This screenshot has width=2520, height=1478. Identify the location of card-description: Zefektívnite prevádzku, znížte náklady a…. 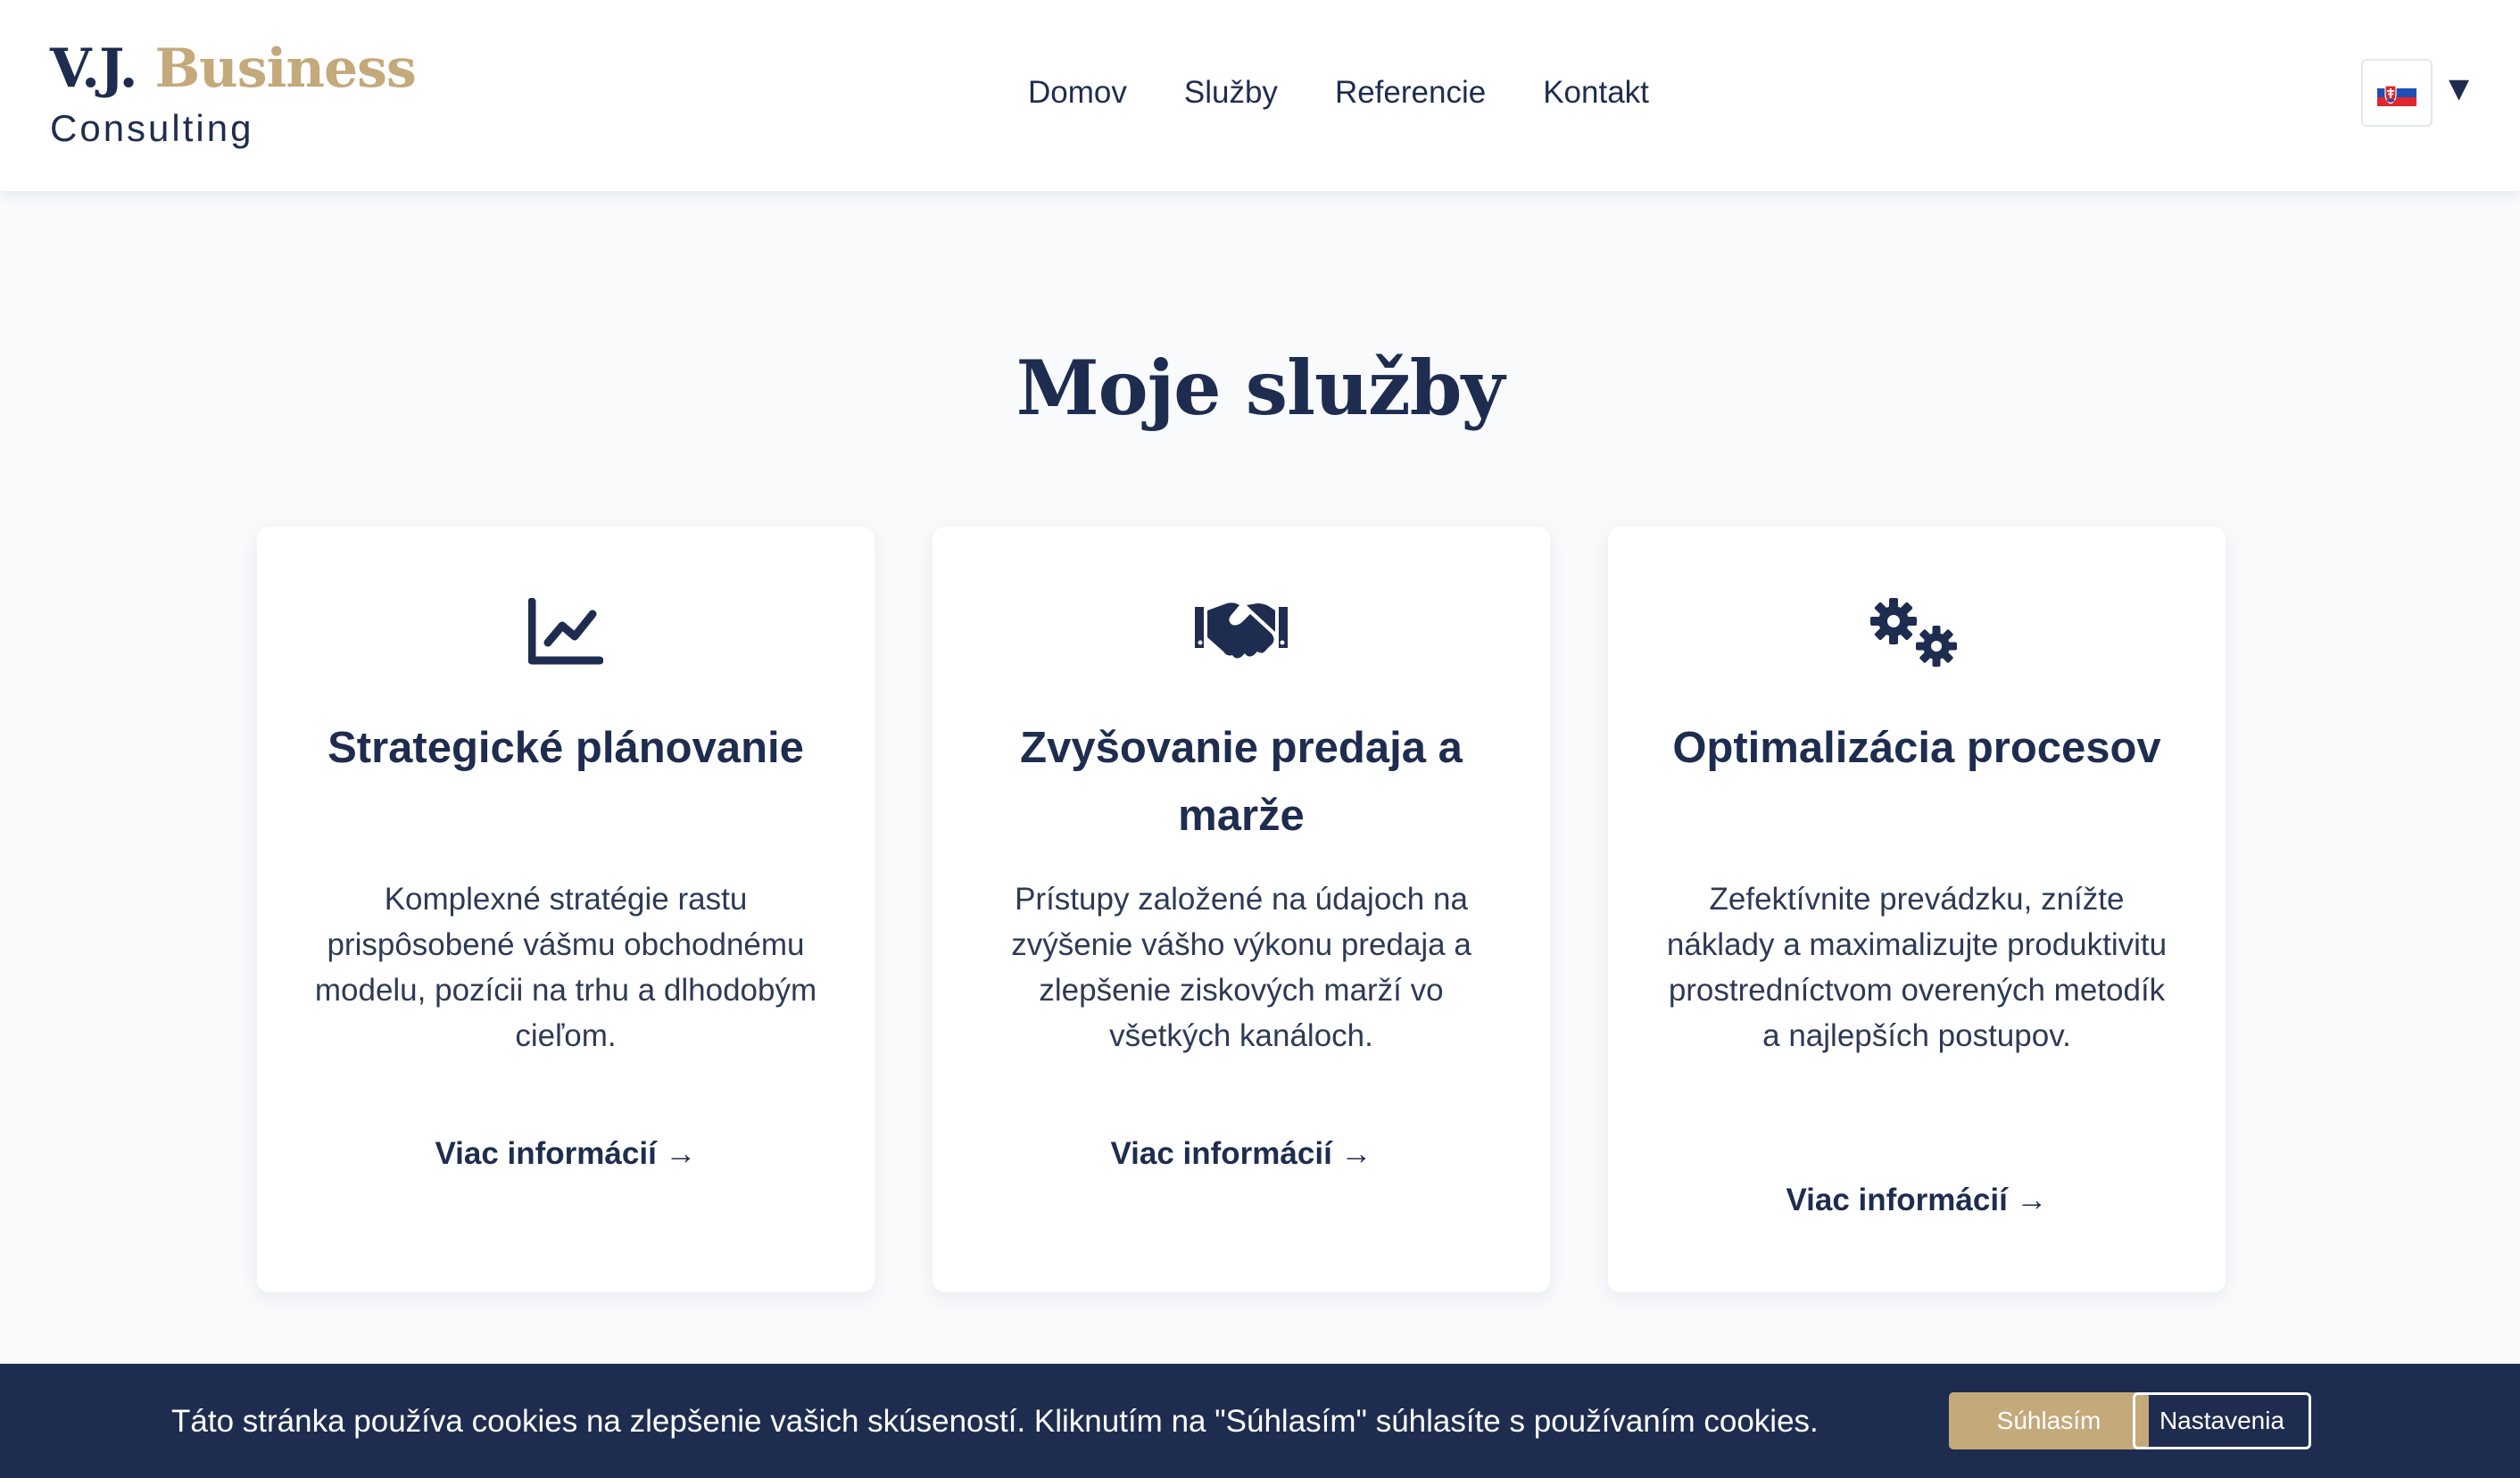
(1917, 968).